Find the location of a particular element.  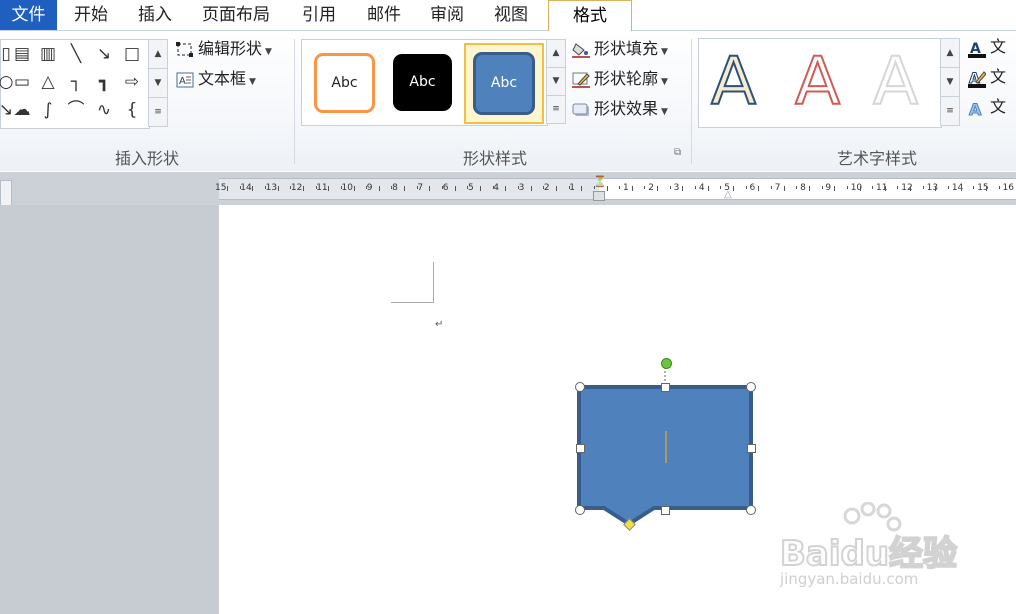

resize-handle-right is located at coordinates (751, 448).